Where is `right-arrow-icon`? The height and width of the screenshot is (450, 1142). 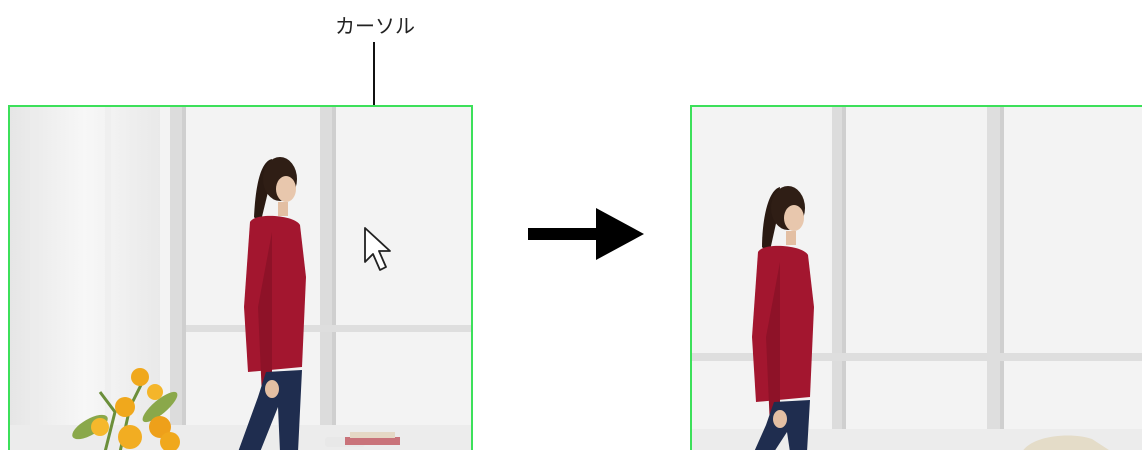
right-arrow-icon is located at coordinates (586, 234).